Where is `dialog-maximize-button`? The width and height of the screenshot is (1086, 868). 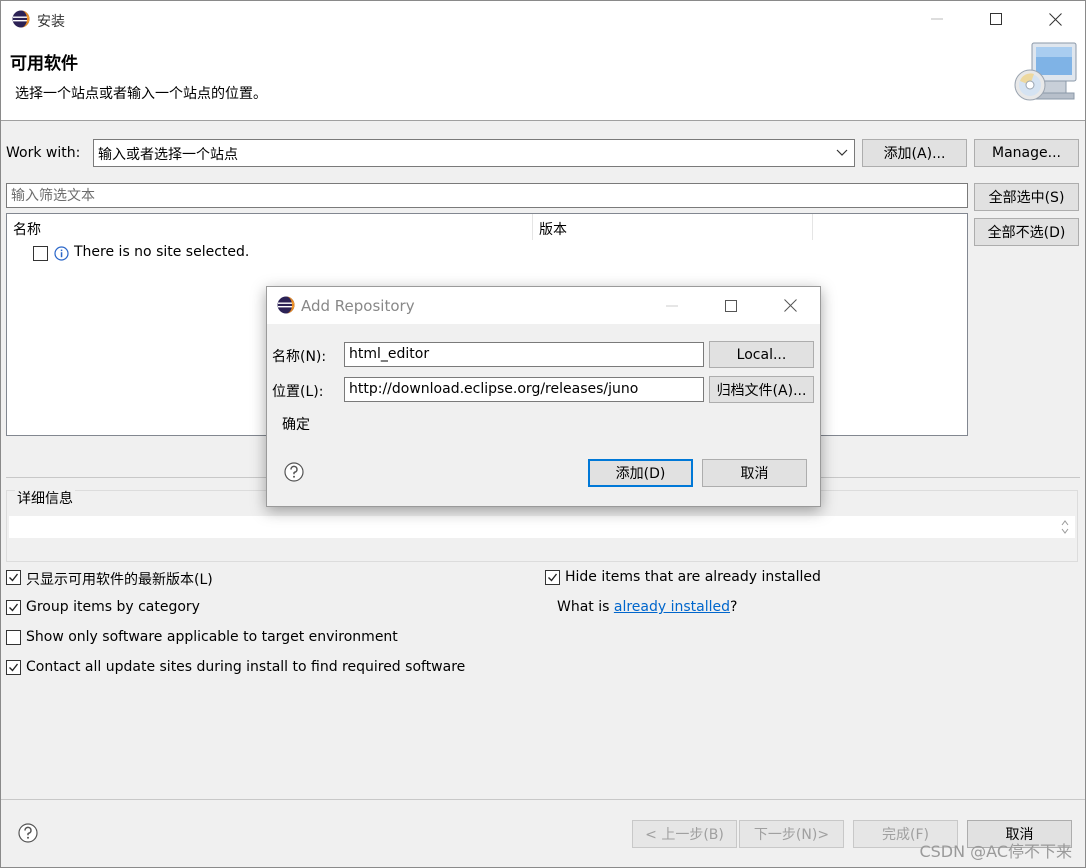
dialog-maximize-button is located at coordinates (731, 305).